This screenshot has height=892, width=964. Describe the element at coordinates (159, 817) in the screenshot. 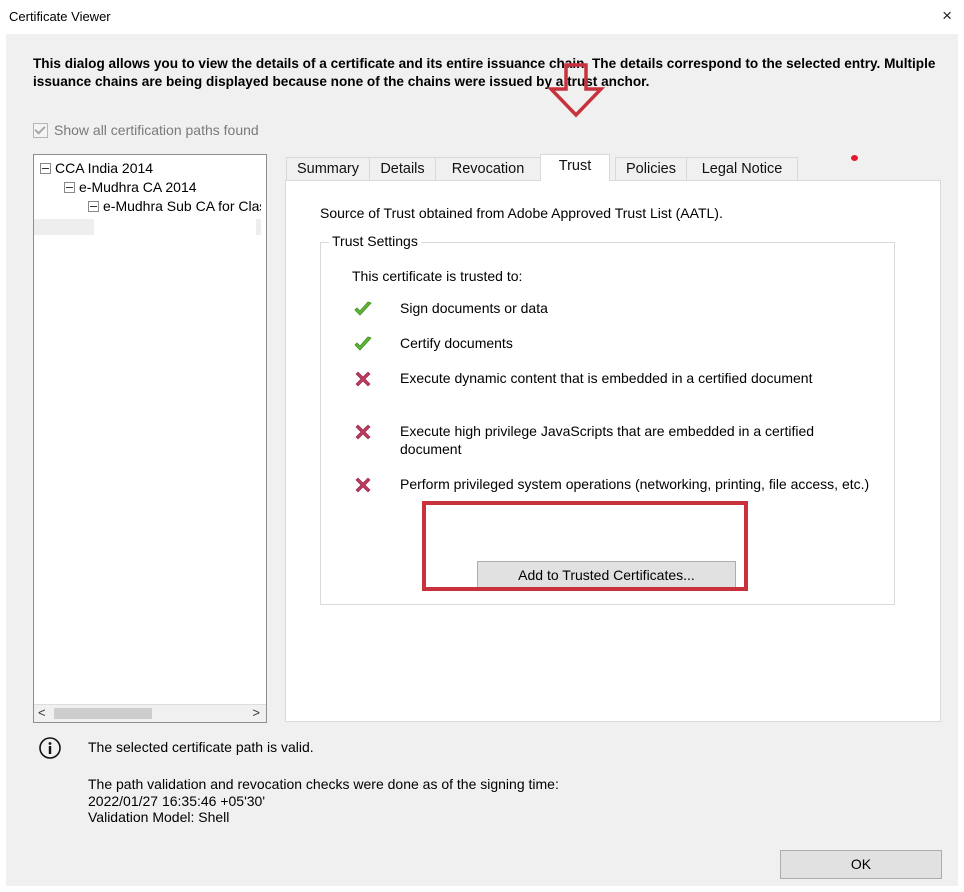

I see `validation-model: Validation Model: Shell` at that location.